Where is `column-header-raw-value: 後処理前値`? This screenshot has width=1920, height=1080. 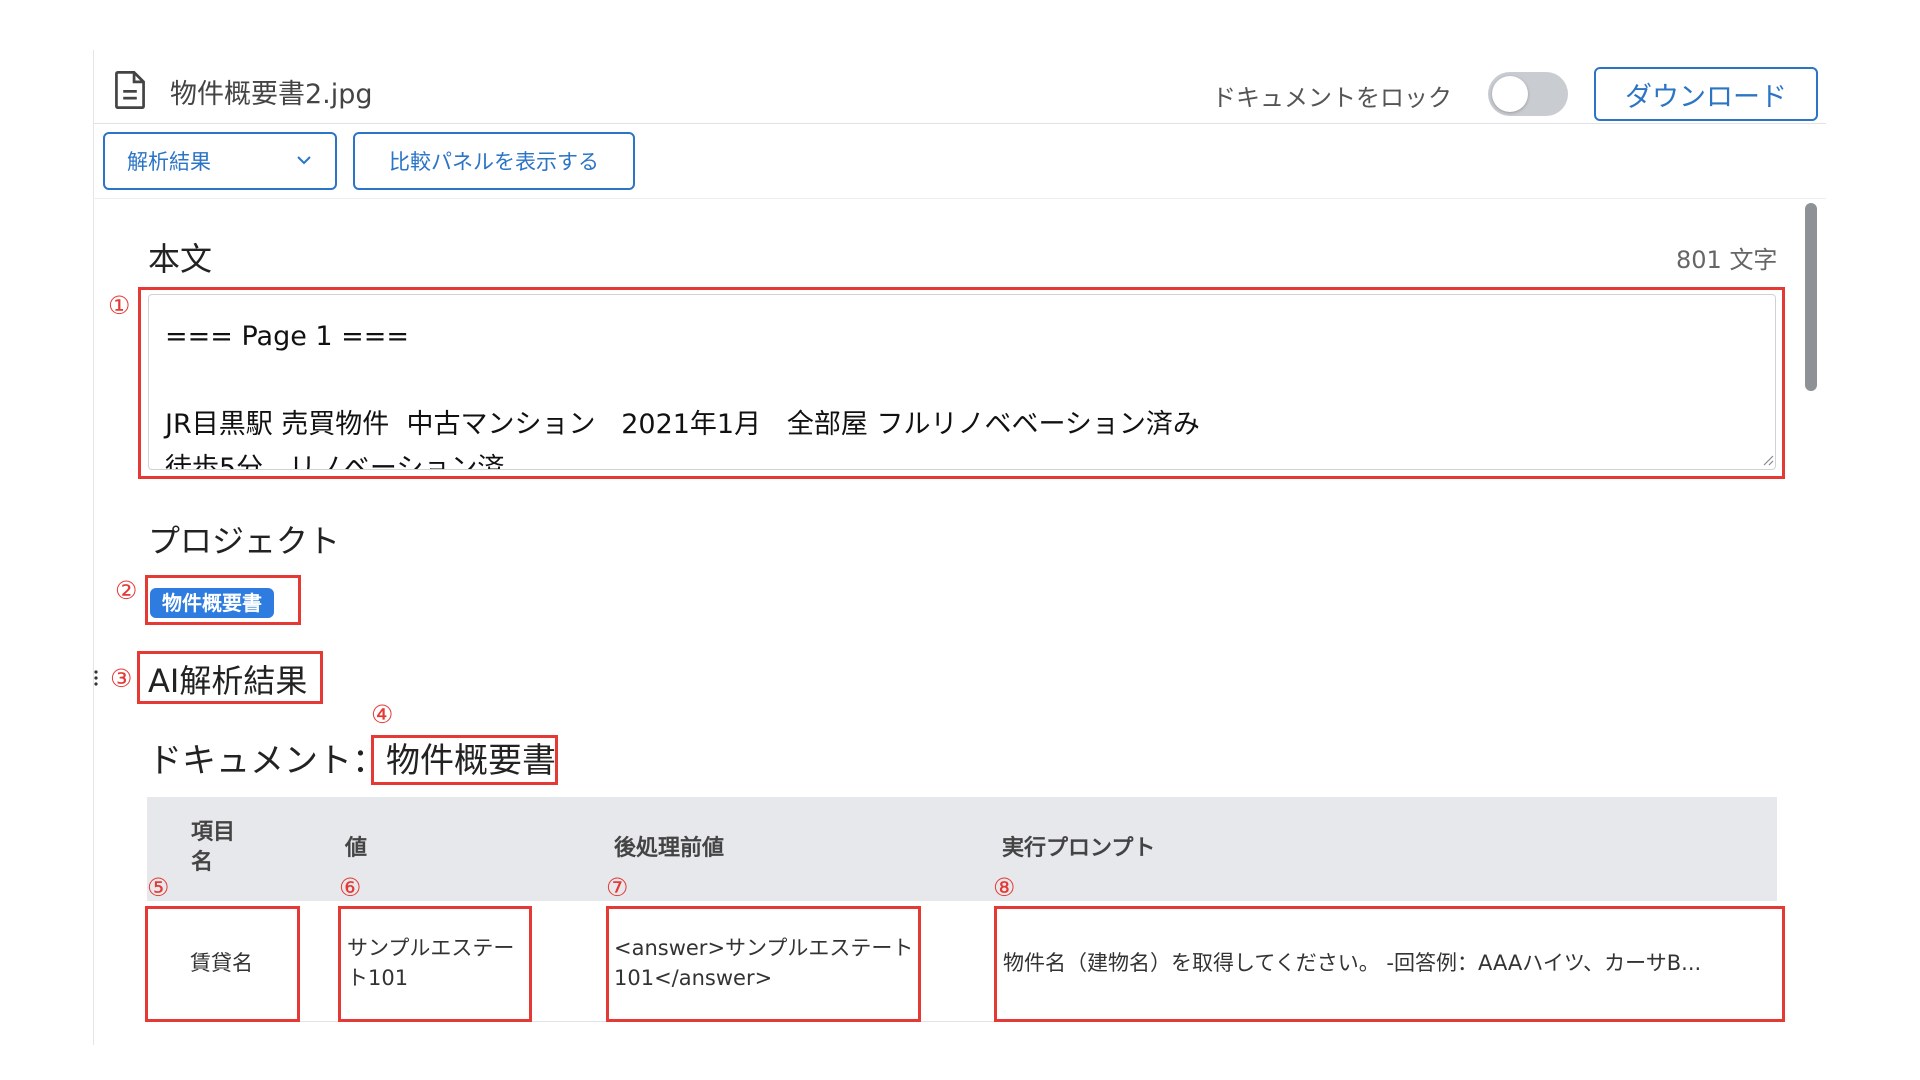
column-header-raw-value: 後処理前値 is located at coordinates (669, 848).